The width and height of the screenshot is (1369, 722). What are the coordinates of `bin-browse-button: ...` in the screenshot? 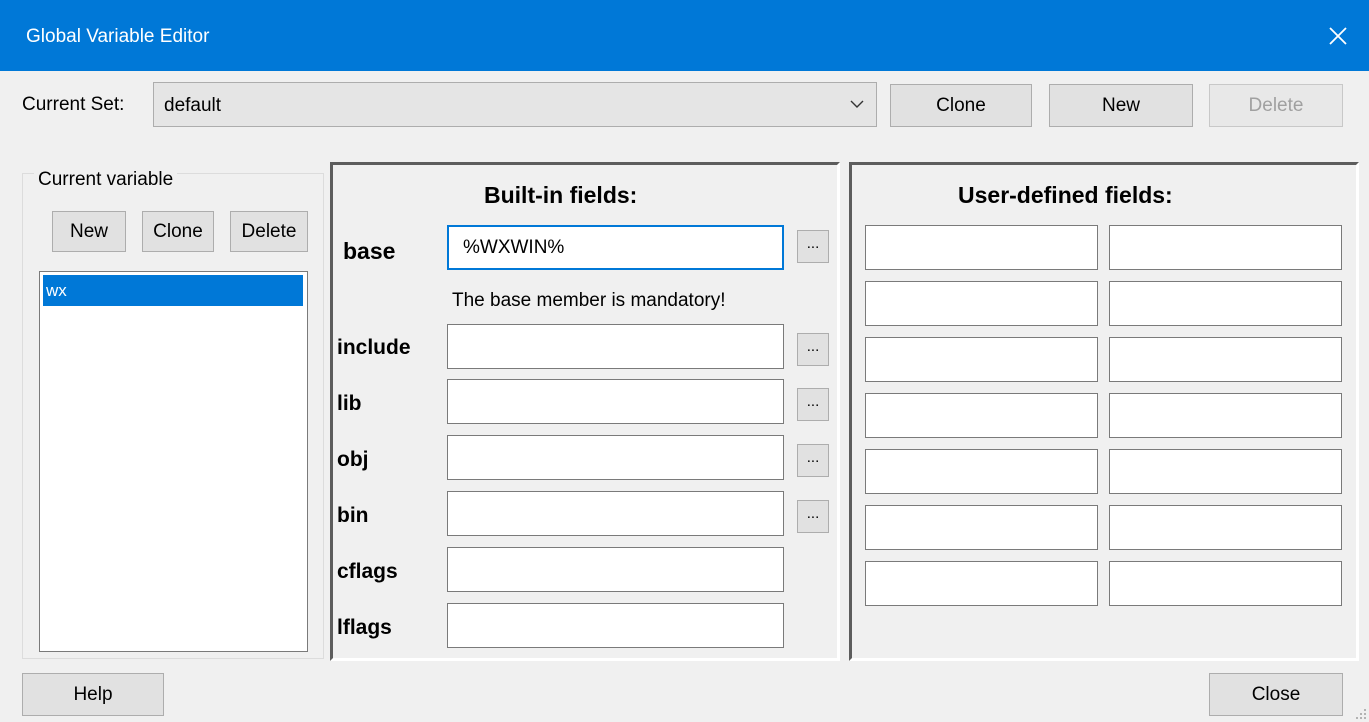 It's located at (813, 516).